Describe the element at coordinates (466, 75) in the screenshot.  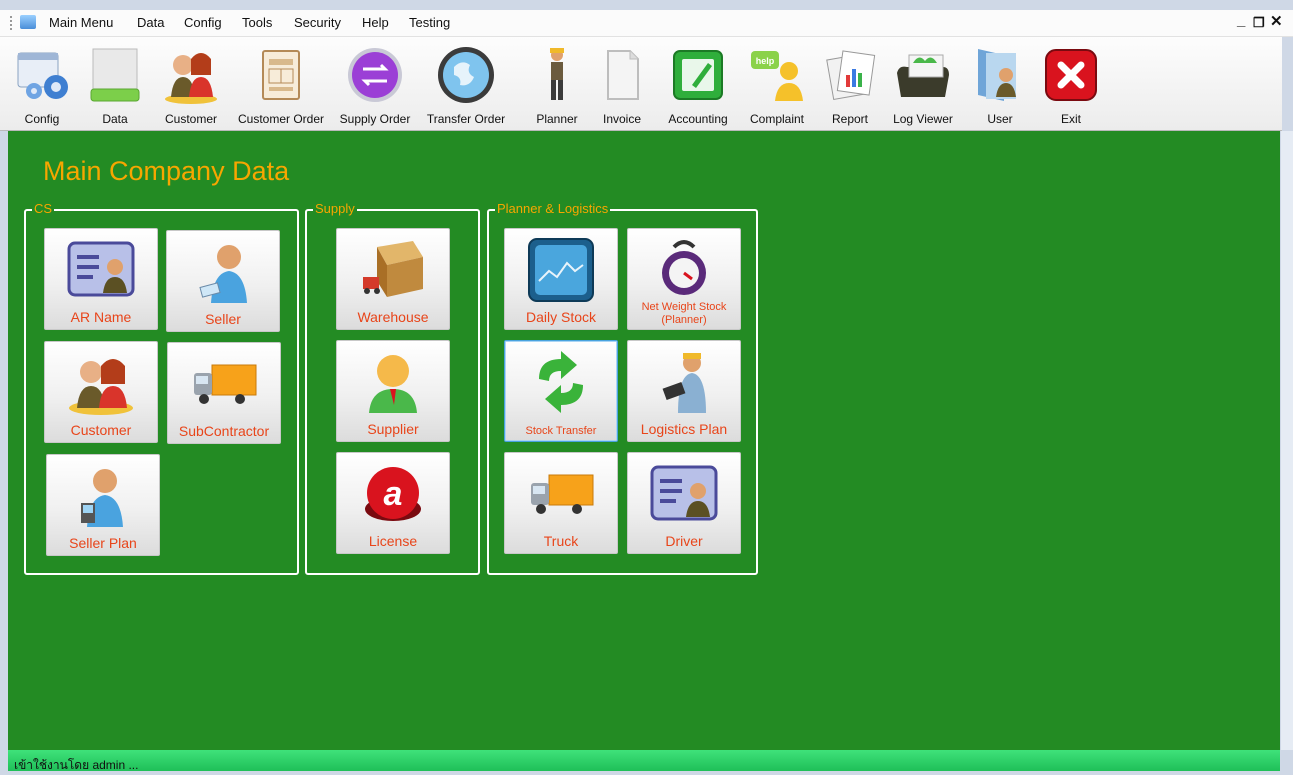
I see `globe-icon` at that location.